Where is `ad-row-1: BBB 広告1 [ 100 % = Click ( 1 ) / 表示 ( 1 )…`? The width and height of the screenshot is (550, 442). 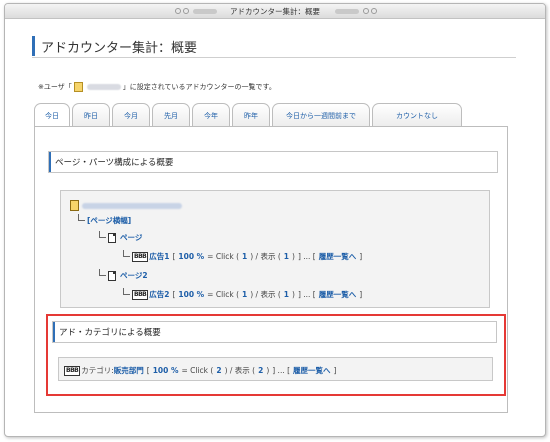 ad-row-1: BBB 広告1 [ 100 % = Click ( 1 ) / 表示 ( 1 )… is located at coordinates (242, 256).